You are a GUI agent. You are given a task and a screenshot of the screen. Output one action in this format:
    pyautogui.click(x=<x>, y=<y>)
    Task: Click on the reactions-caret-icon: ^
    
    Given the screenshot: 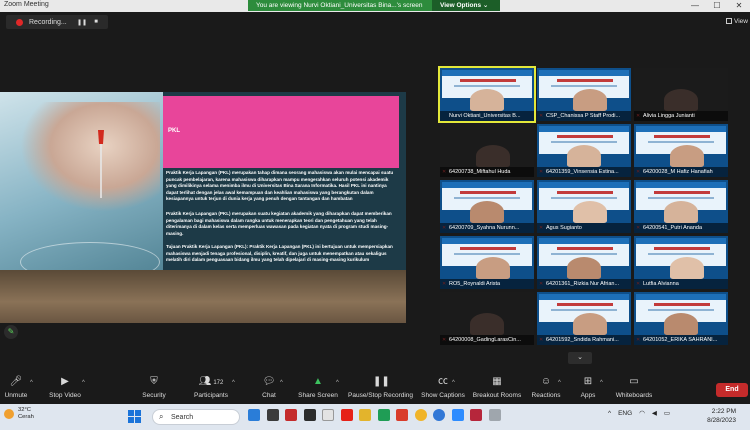 What is the action you would take?
    pyautogui.click(x=559, y=383)
    